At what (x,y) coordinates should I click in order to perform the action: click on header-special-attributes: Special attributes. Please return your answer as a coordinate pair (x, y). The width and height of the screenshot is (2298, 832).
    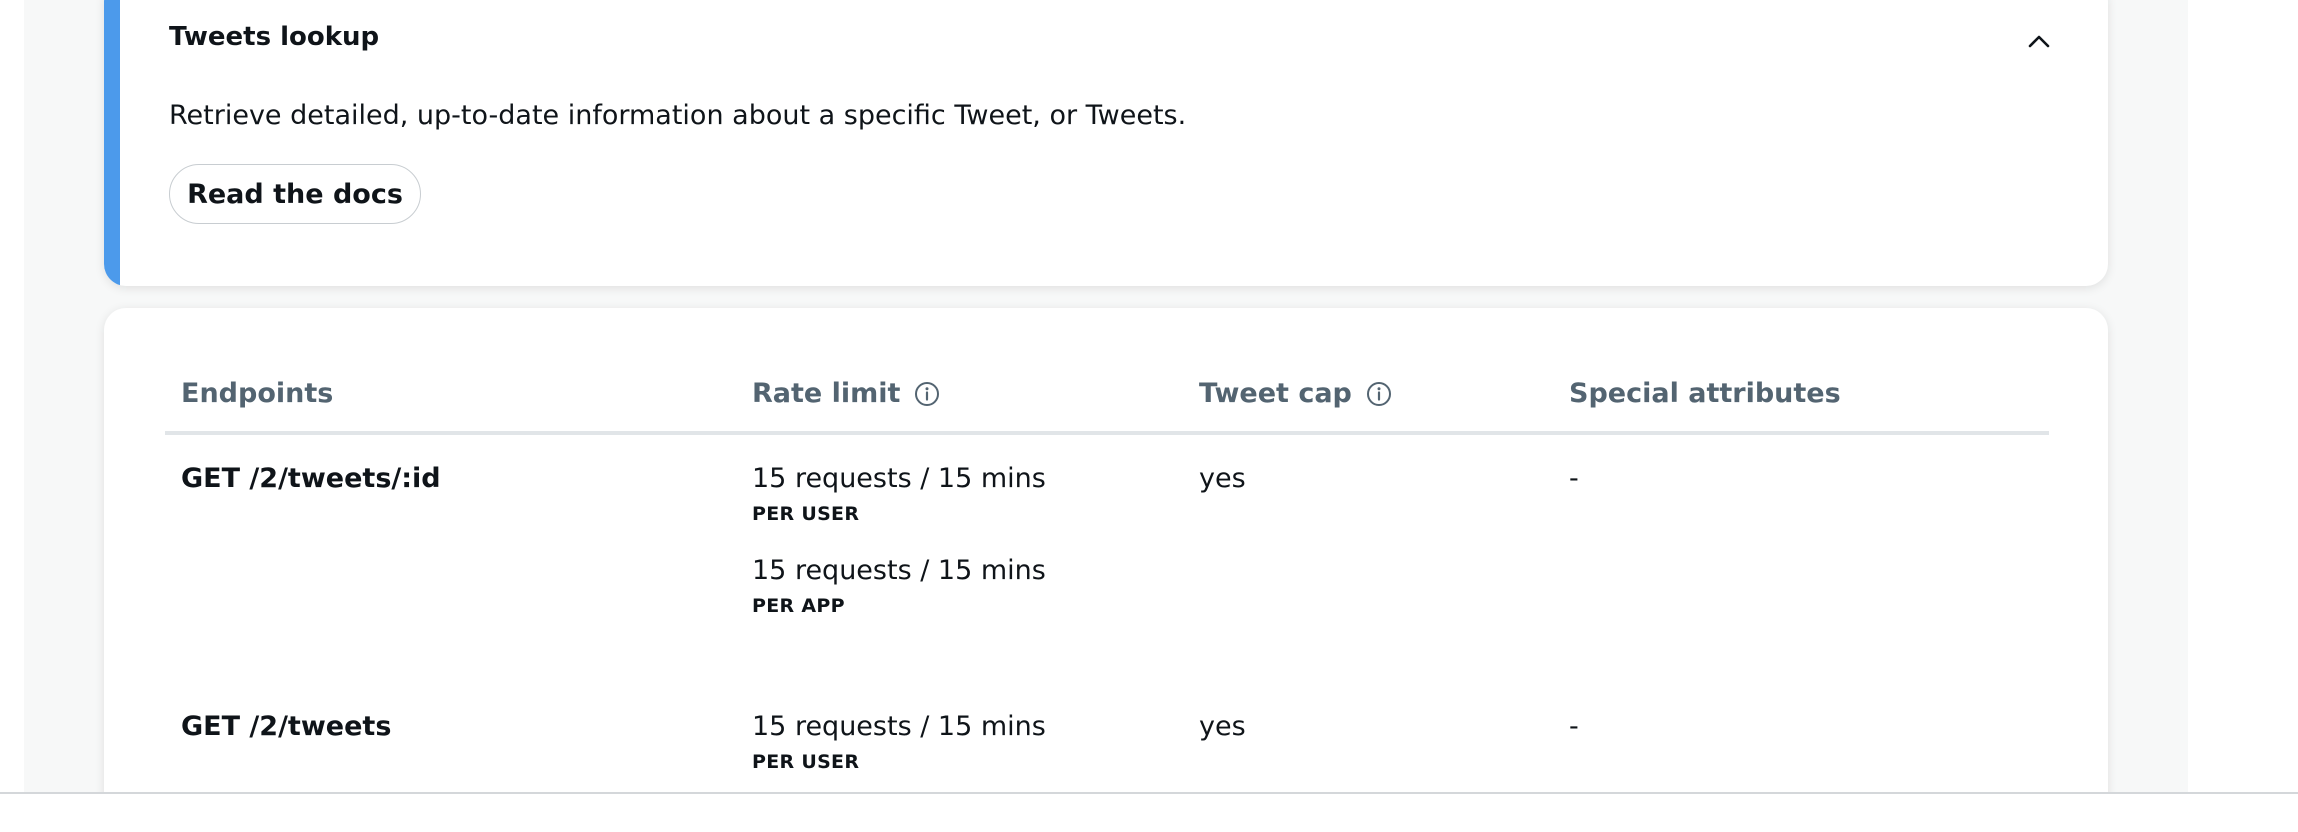
    Looking at the image, I should click on (1705, 393).